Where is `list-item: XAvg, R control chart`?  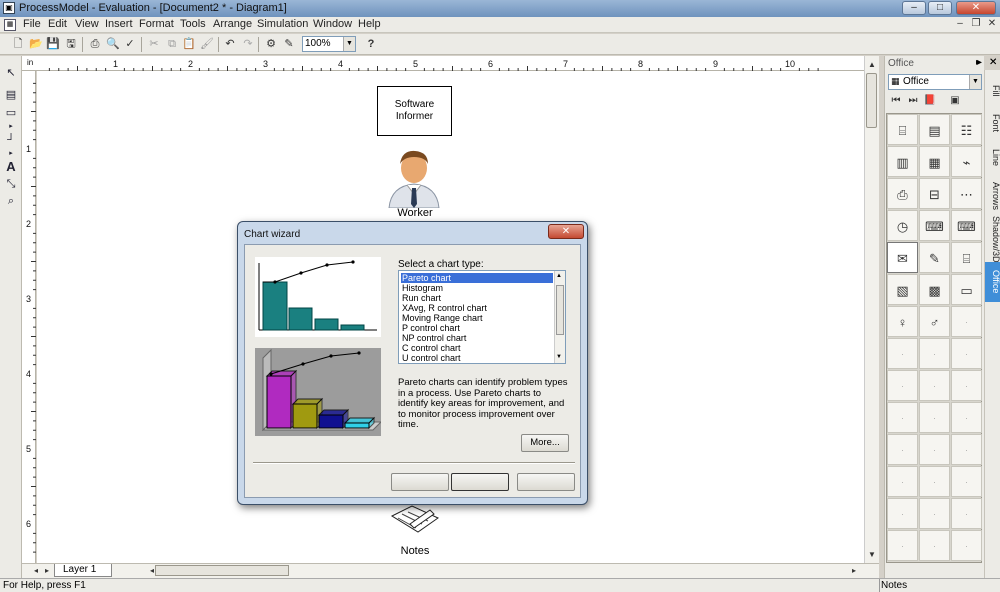
list-item: XAvg, R control chart is located at coordinates (477, 308).